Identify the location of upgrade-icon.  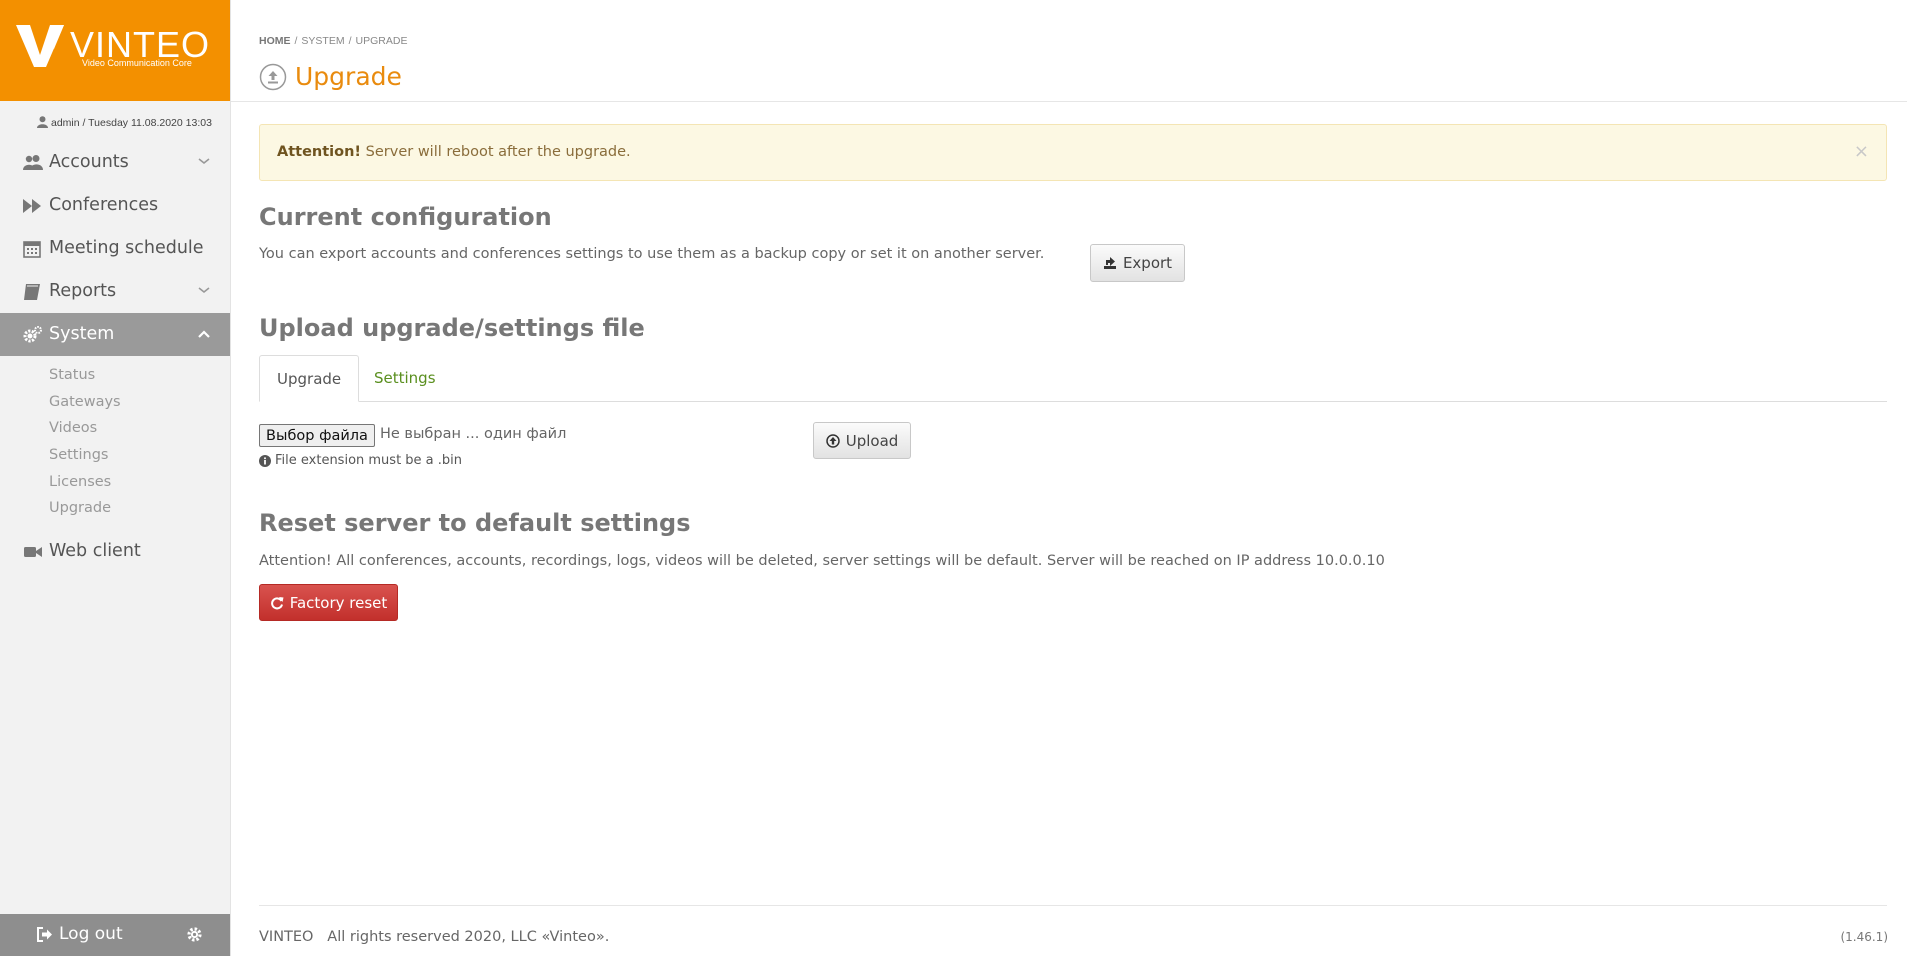
(273, 77).